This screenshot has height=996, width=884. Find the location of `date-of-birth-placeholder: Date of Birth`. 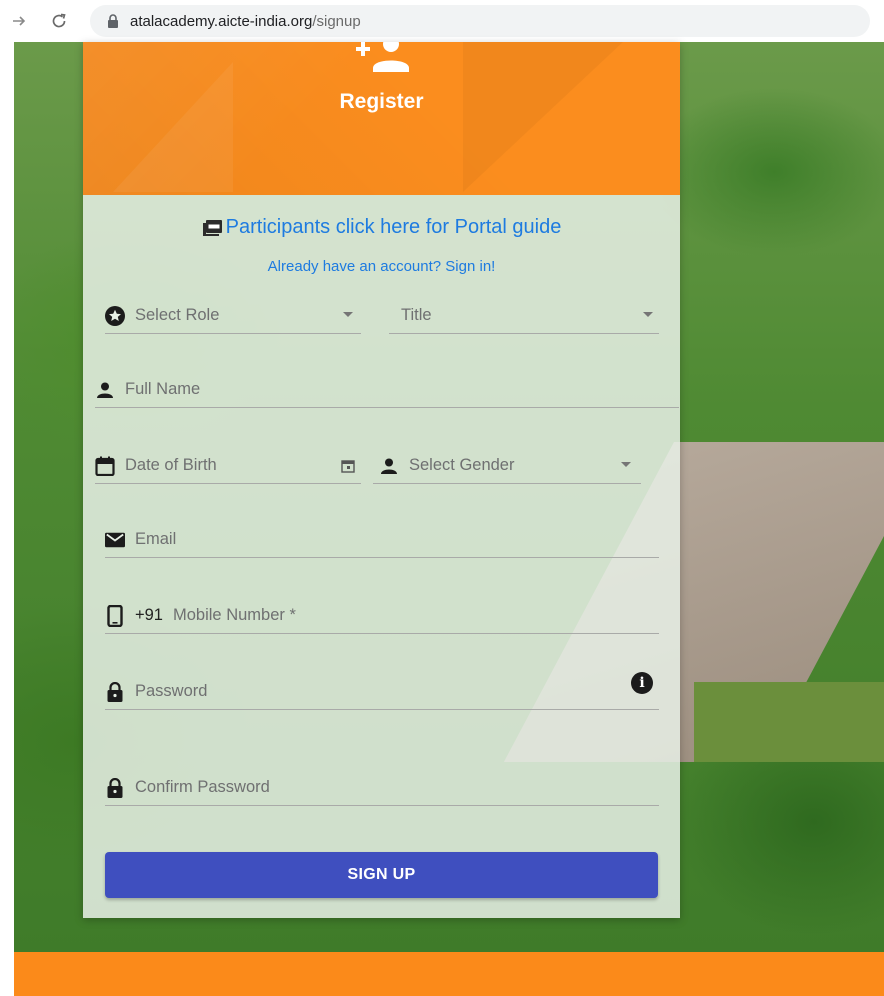

date-of-birth-placeholder: Date of Birth is located at coordinates (171, 465).